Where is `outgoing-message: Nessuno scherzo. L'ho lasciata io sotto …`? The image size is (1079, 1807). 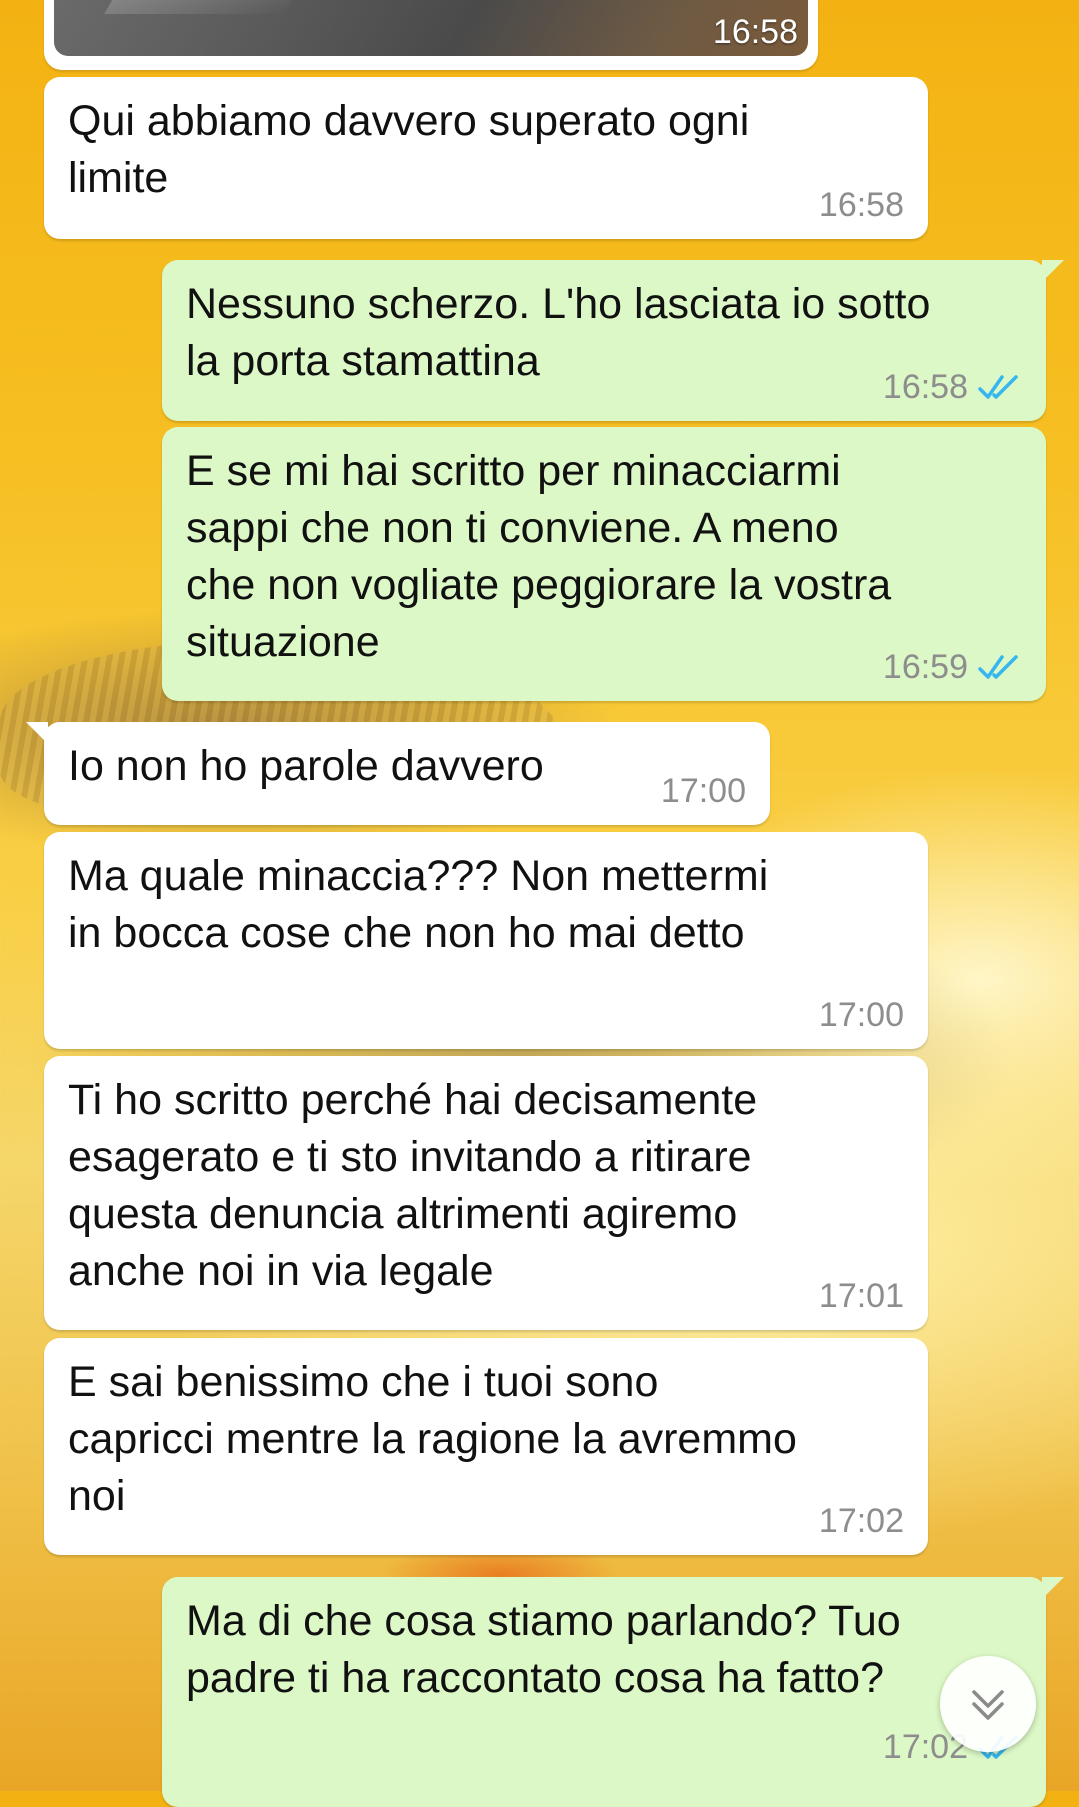
outgoing-message: Nessuno scherzo. L'ho lasciata io sotto … is located at coordinates (613, 340).